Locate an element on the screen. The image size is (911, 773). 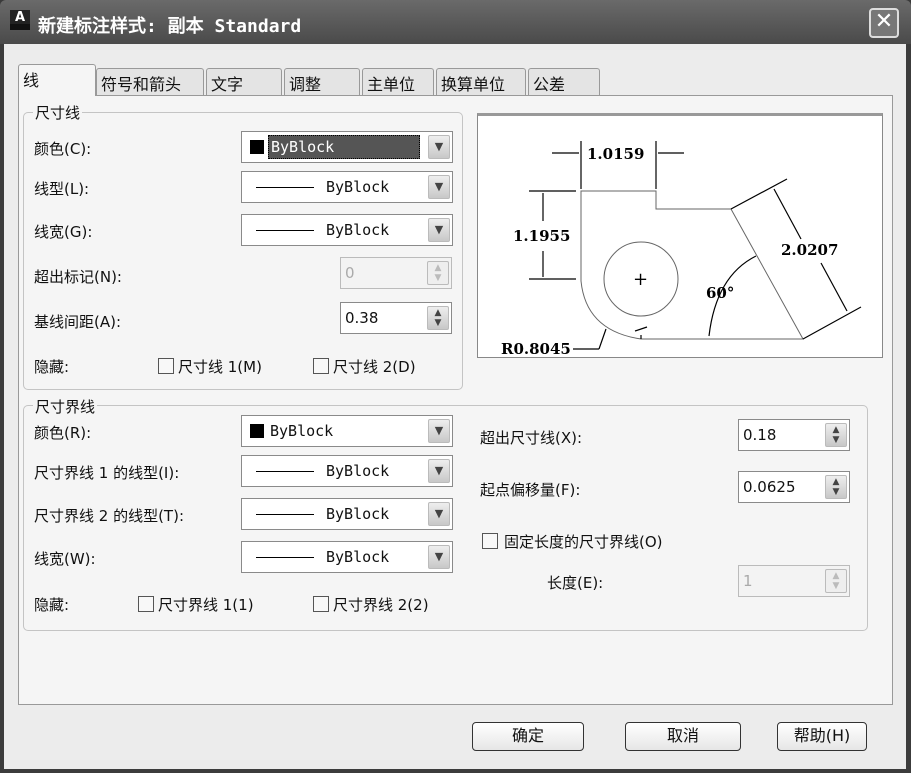
tab-text: 文字 is located at coordinates (244, 82).